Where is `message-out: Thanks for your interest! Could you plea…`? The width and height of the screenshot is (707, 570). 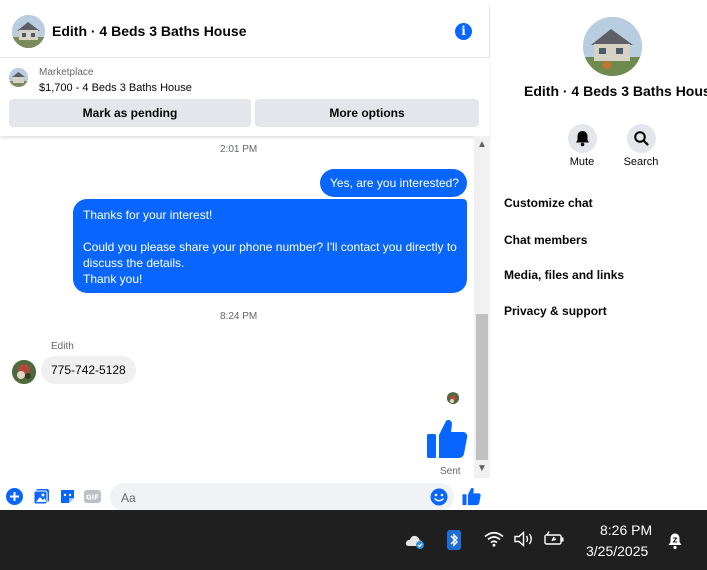 message-out: Thanks for your interest! Could you plea… is located at coordinates (270, 246).